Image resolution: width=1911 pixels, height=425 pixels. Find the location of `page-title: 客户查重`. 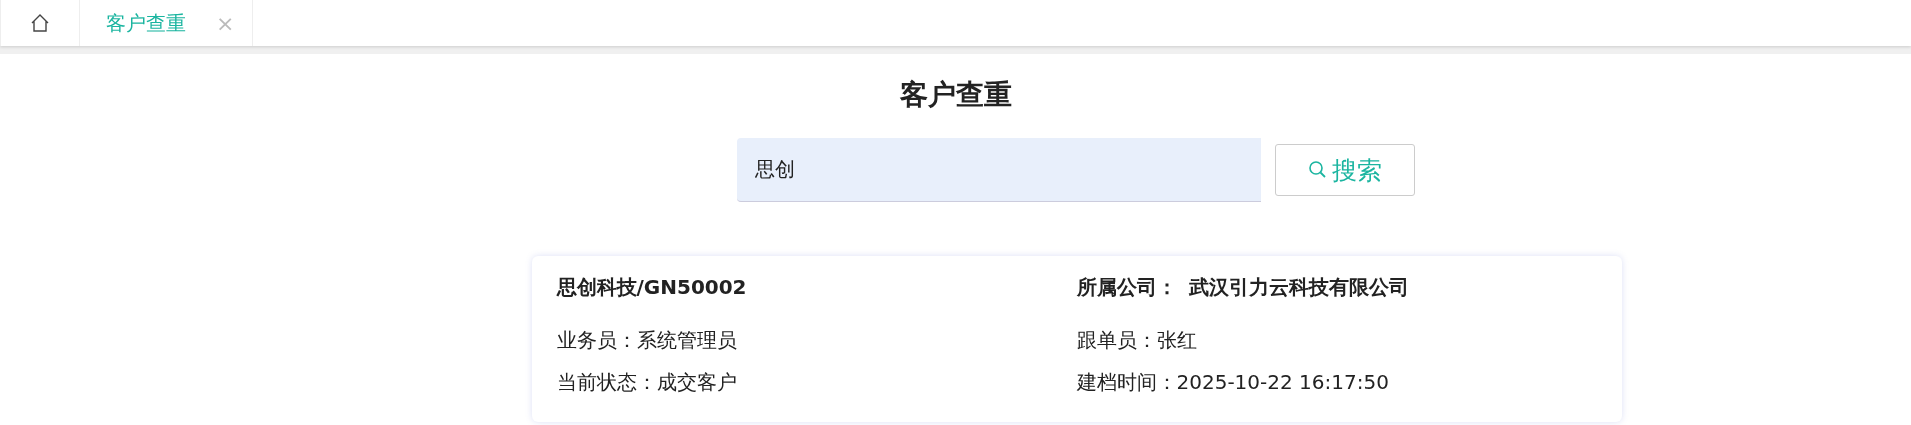

page-title: 客户查重 is located at coordinates (955, 95).